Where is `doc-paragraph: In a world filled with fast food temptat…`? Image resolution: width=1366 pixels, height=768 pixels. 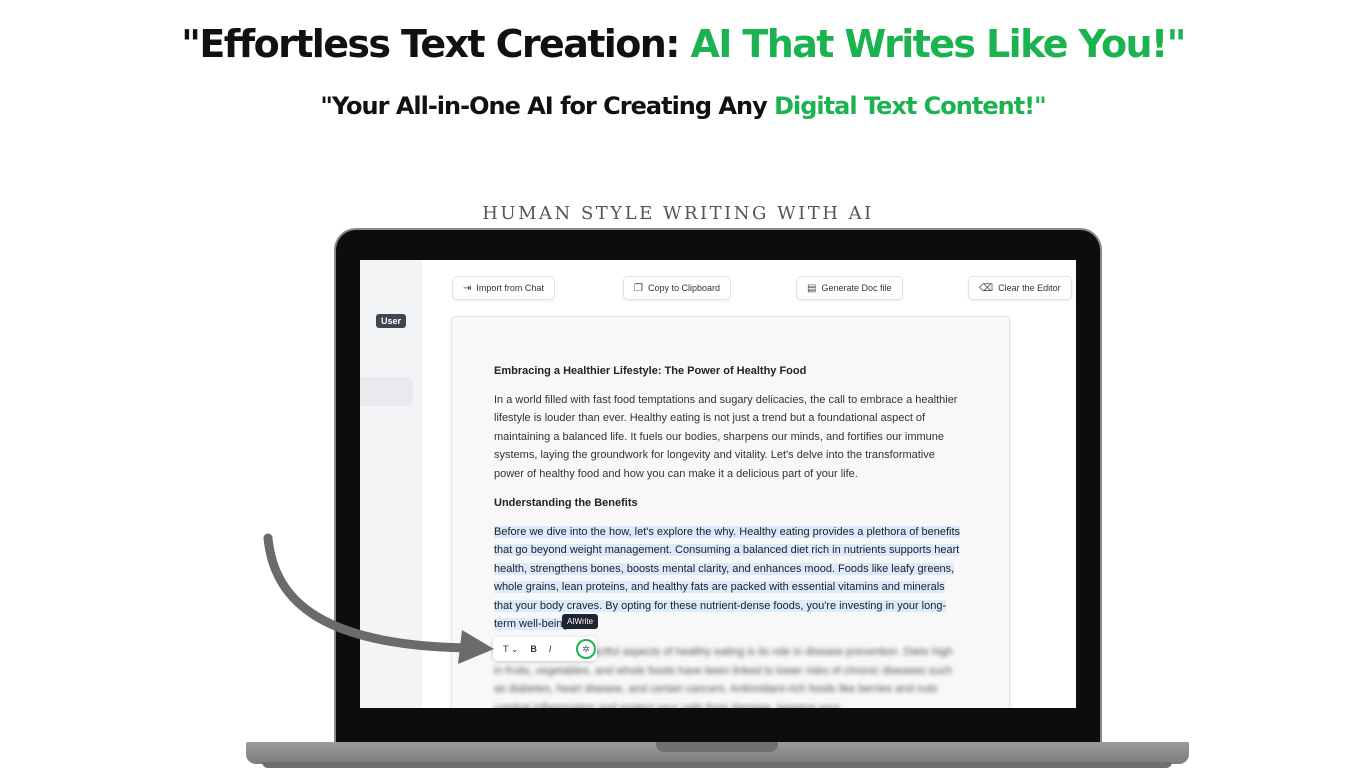 doc-paragraph: In a world filled with fast food temptat… is located at coordinates (726, 437).